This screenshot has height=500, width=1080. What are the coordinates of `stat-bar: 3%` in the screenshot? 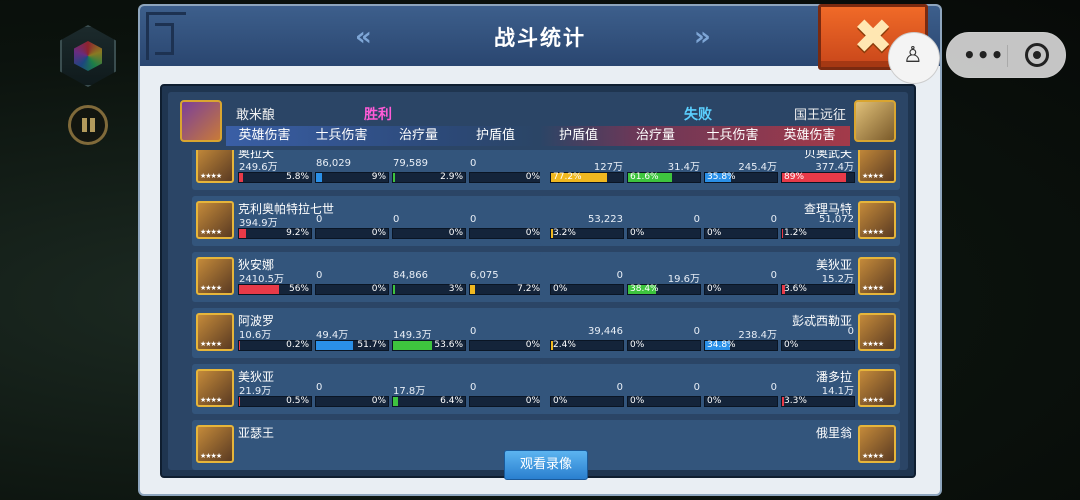 It's located at (429, 289).